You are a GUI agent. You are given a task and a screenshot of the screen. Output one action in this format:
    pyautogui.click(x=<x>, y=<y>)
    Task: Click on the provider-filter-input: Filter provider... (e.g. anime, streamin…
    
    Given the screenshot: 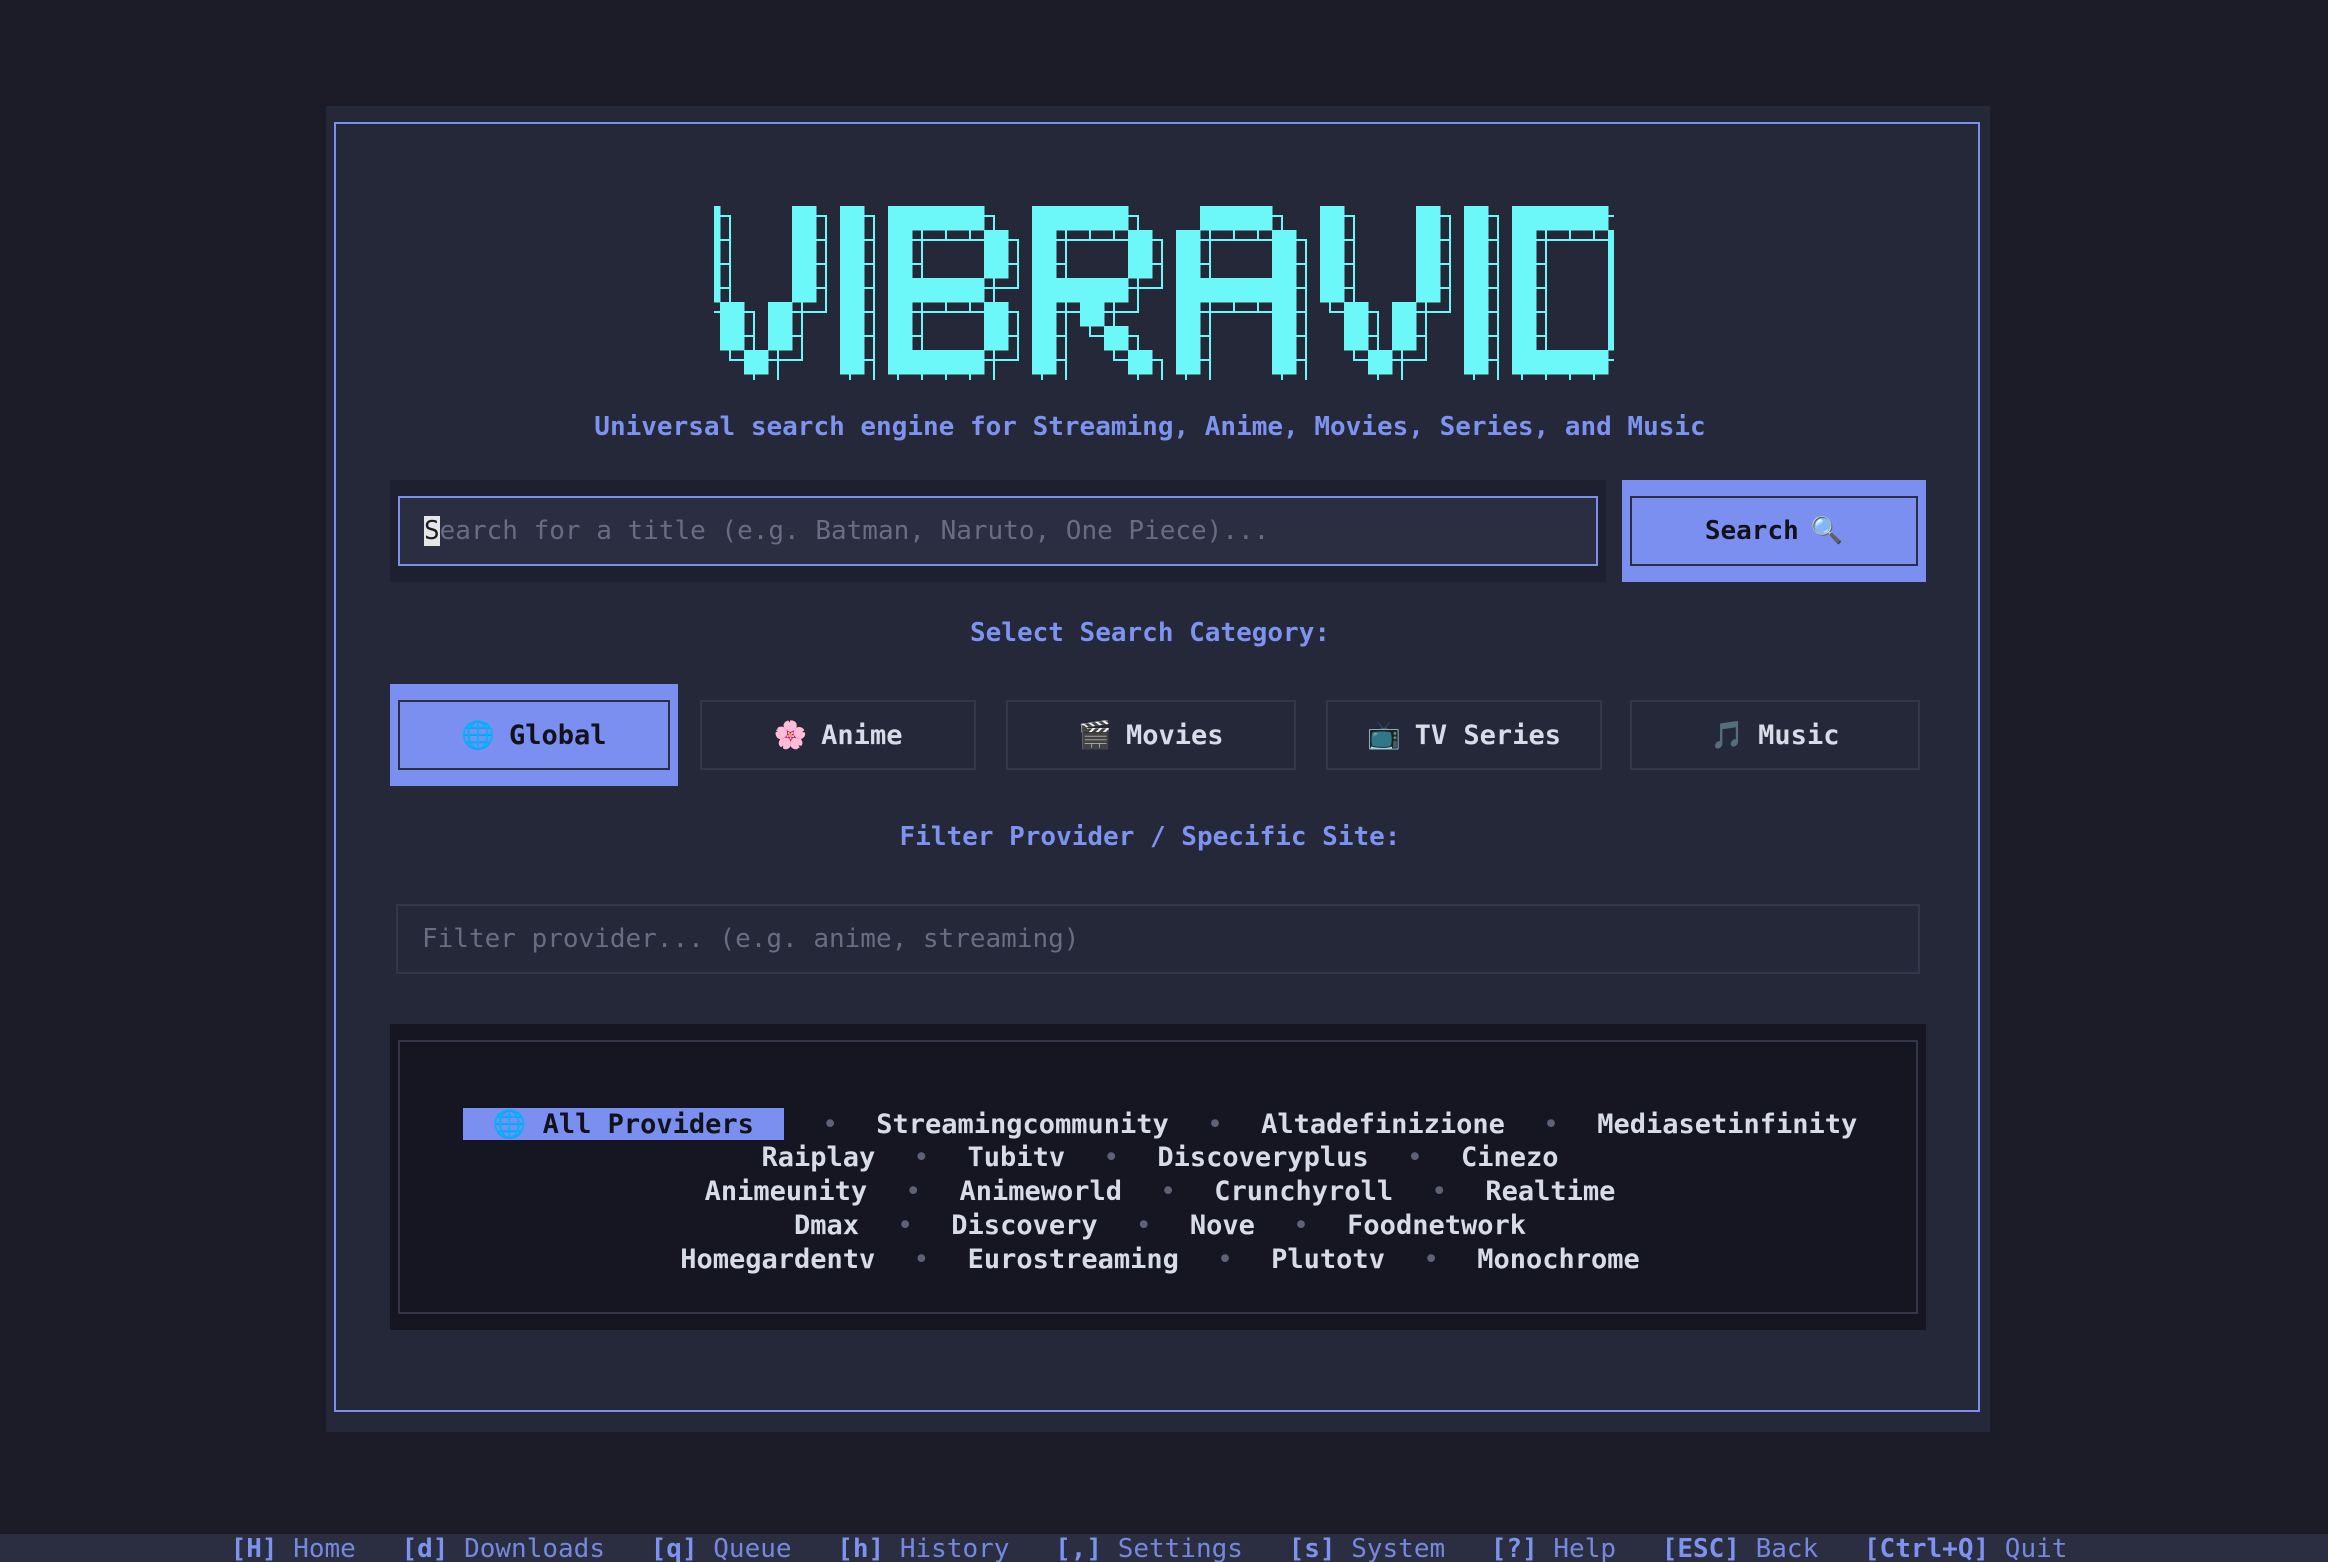 What is the action you would take?
    pyautogui.click(x=1158, y=939)
    